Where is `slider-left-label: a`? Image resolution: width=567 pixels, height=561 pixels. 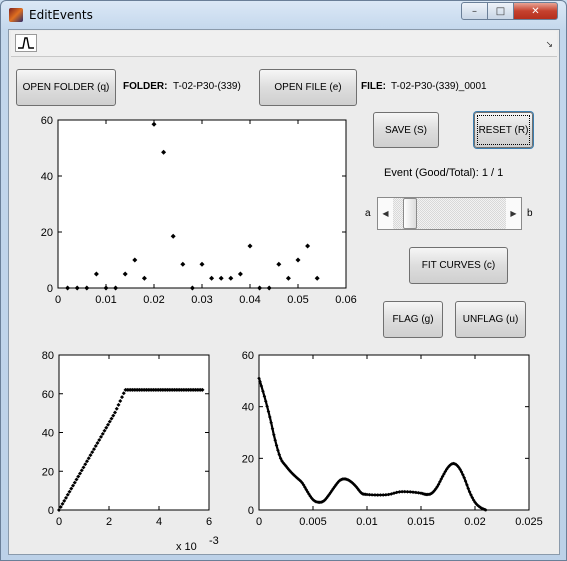
slider-left-label: a is located at coordinates (368, 213).